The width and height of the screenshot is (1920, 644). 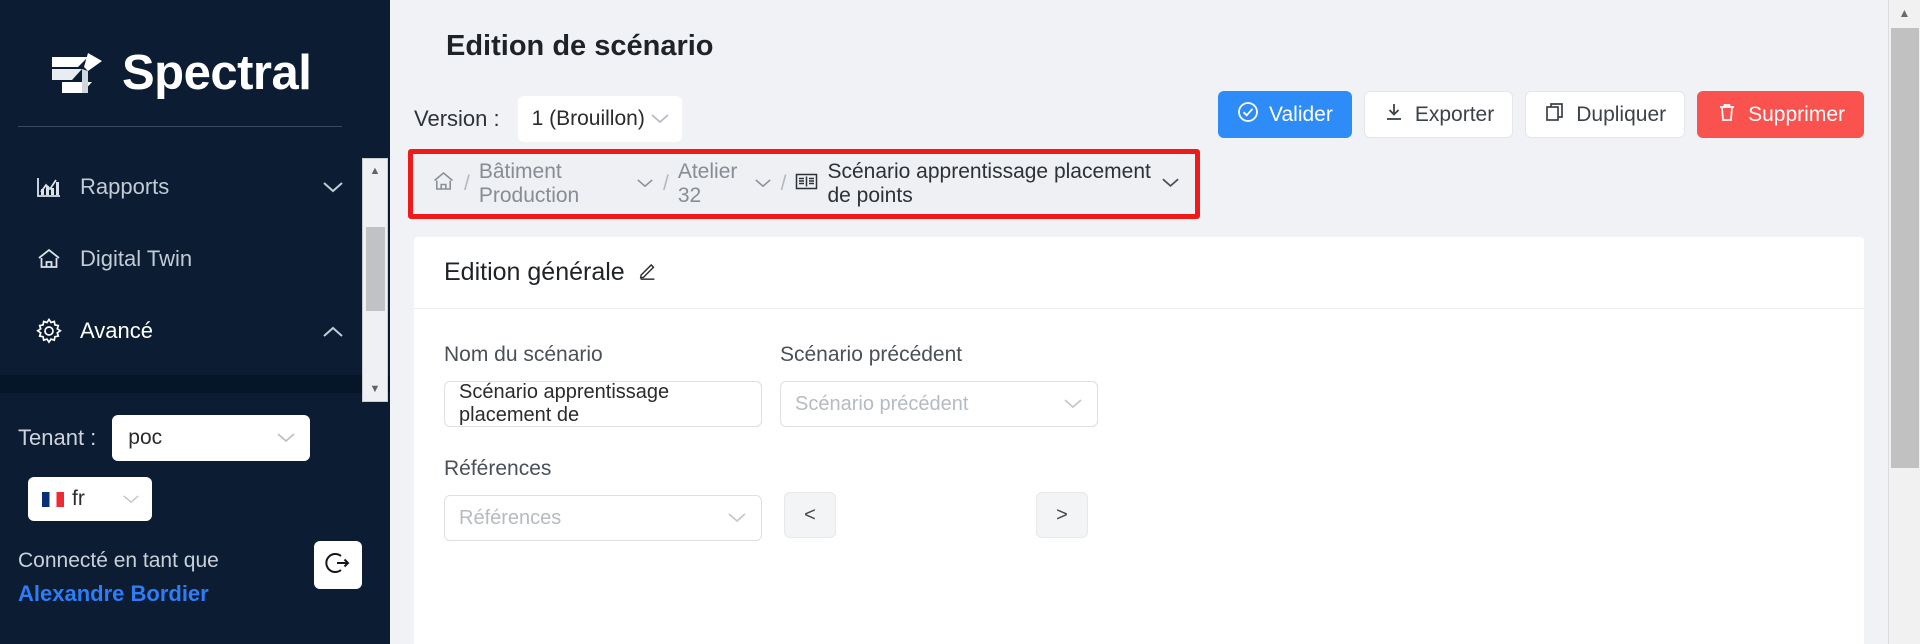 I want to click on download-icon, so click(x=1394, y=115).